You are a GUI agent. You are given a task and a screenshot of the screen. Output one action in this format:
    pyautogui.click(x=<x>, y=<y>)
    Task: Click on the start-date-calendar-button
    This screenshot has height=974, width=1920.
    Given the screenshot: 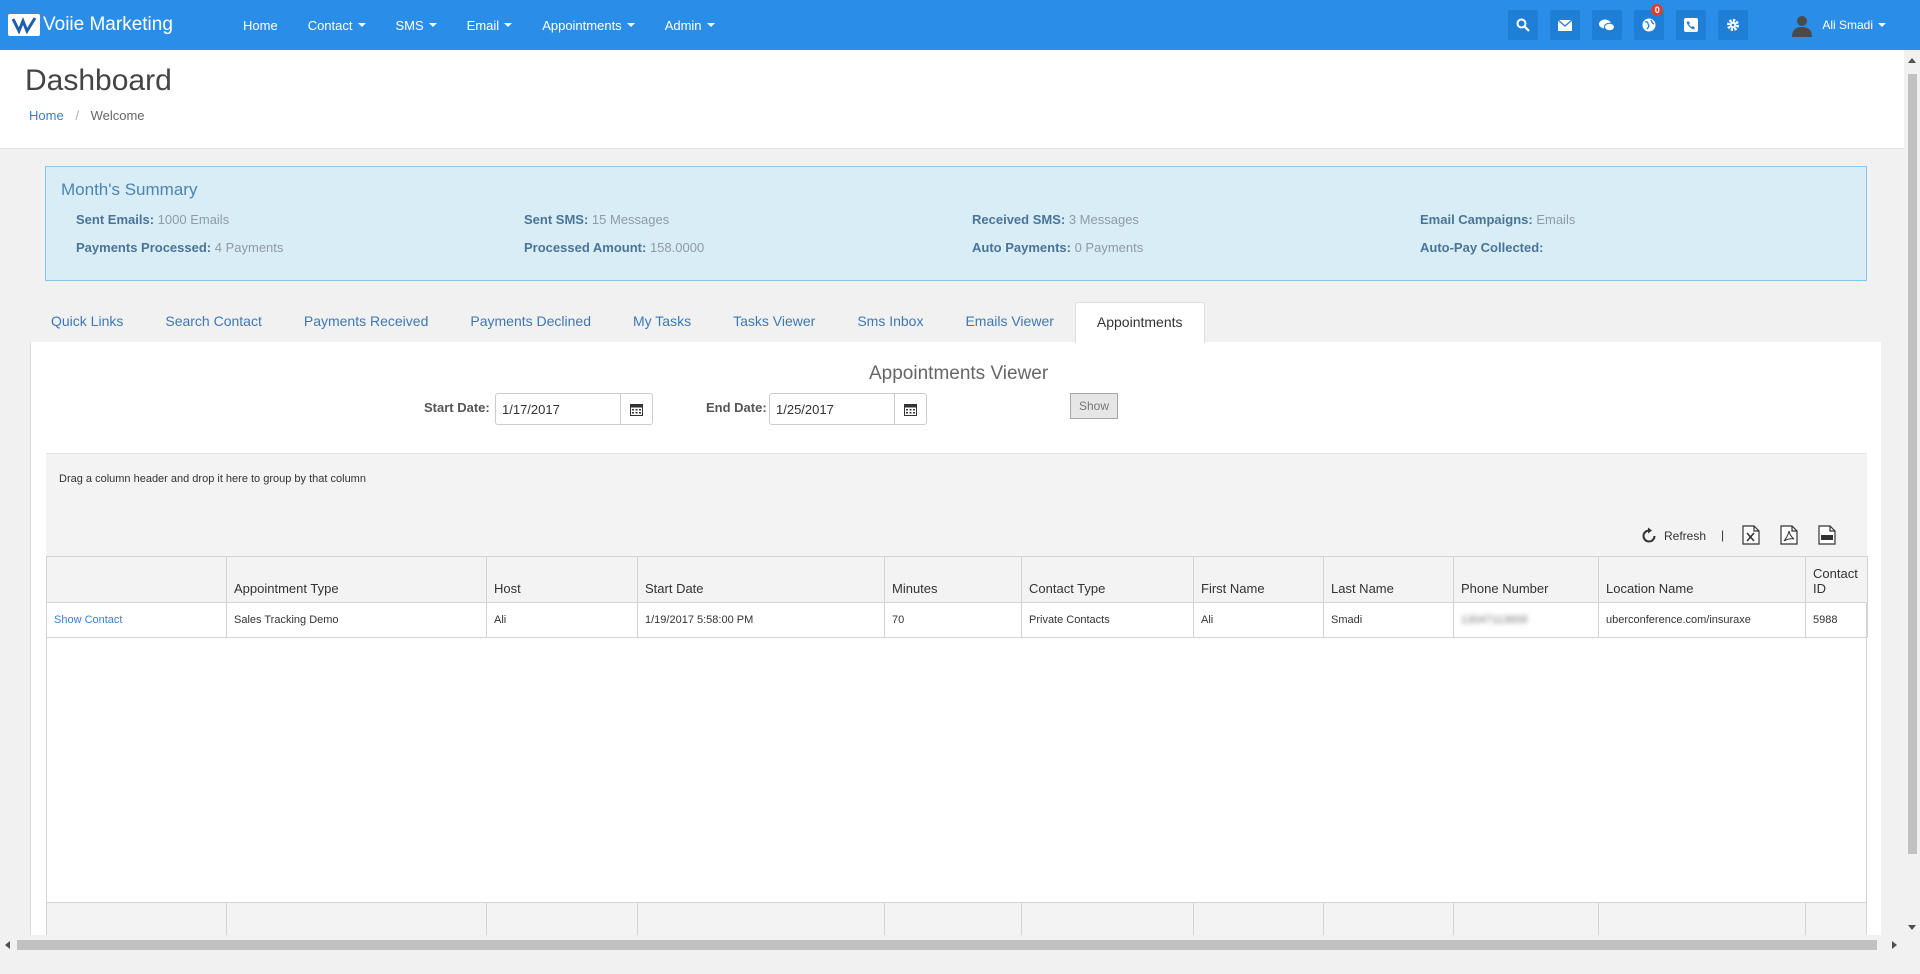 What is the action you would take?
    pyautogui.click(x=636, y=409)
    